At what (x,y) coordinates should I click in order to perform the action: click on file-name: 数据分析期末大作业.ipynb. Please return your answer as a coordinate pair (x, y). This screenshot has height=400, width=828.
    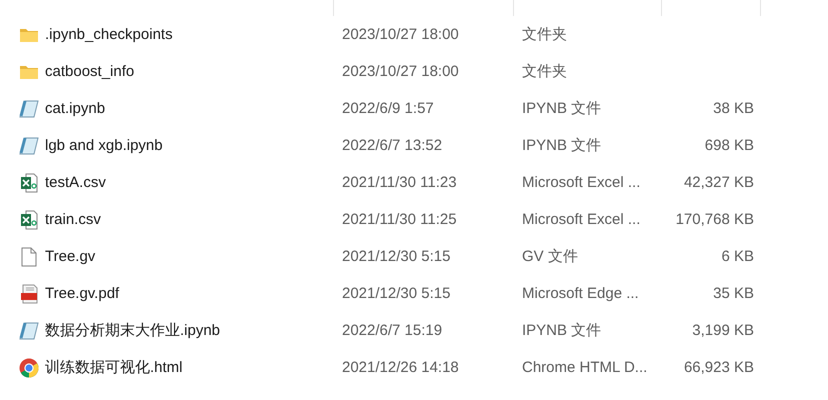
    Looking at the image, I should click on (132, 330).